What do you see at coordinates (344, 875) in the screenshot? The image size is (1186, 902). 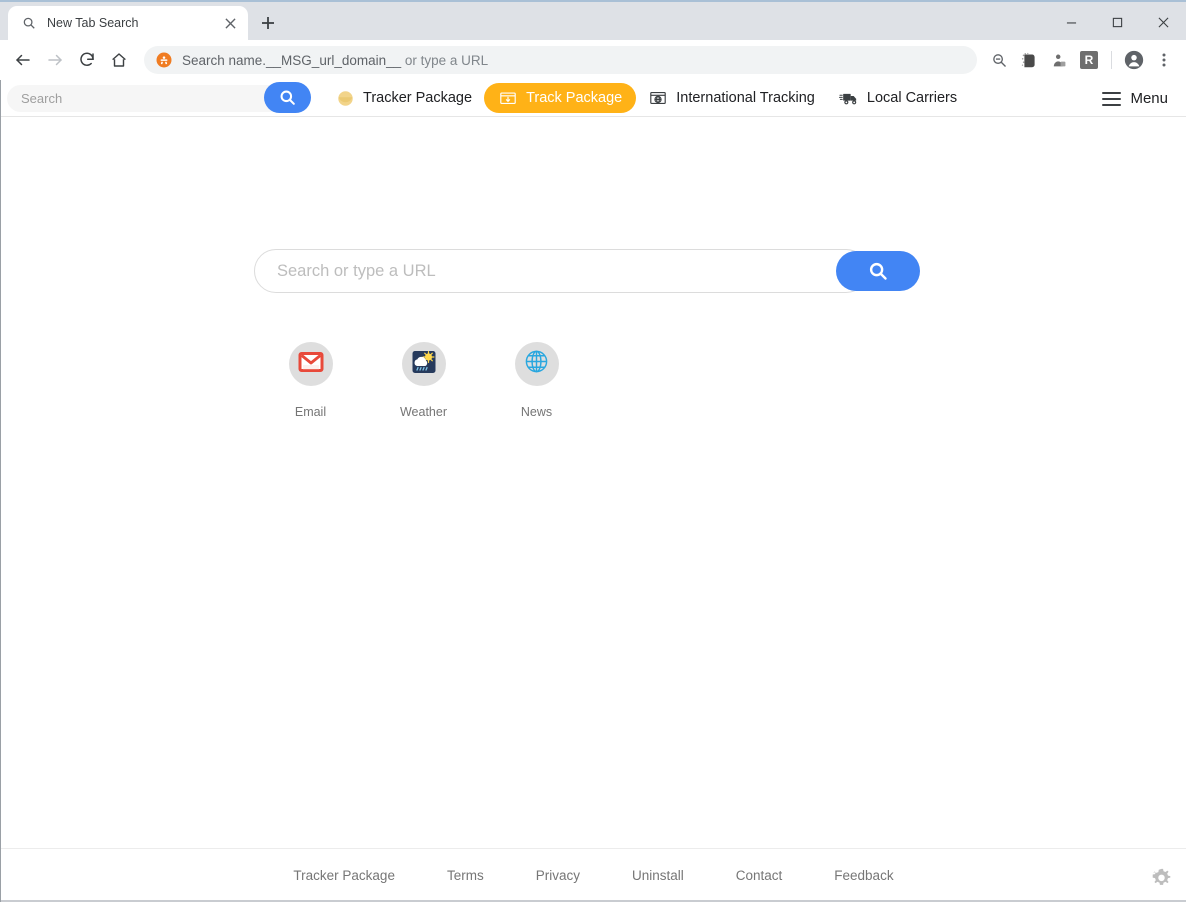 I see `footer-link-tracker-package: Tracker Package` at bounding box center [344, 875].